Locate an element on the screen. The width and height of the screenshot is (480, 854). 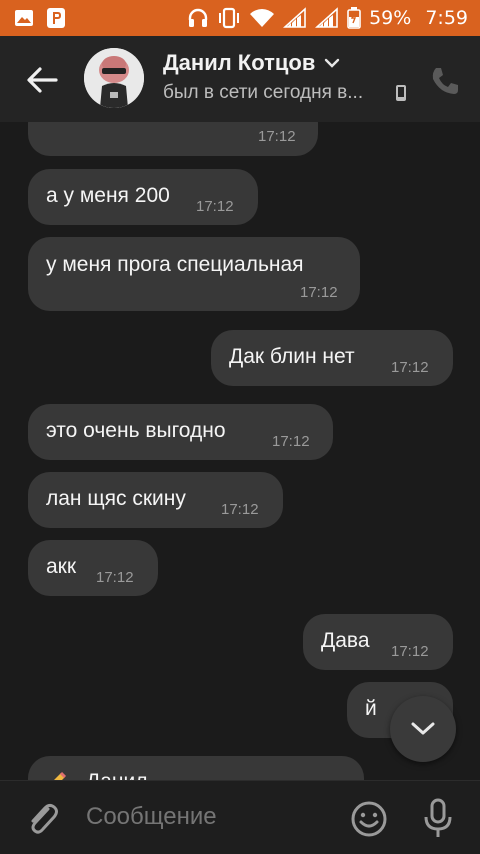
scroll-down-icon is located at coordinates (423, 728).